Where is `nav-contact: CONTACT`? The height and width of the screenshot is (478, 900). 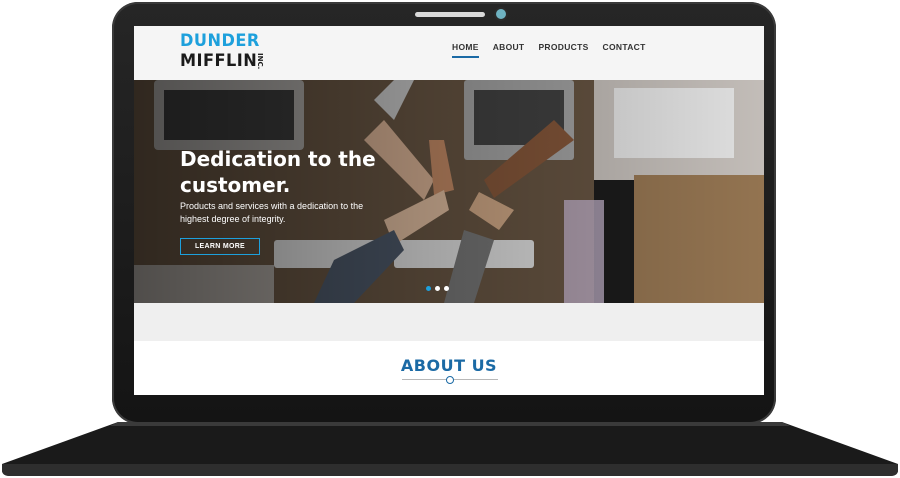
nav-contact: CONTACT is located at coordinates (624, 50).